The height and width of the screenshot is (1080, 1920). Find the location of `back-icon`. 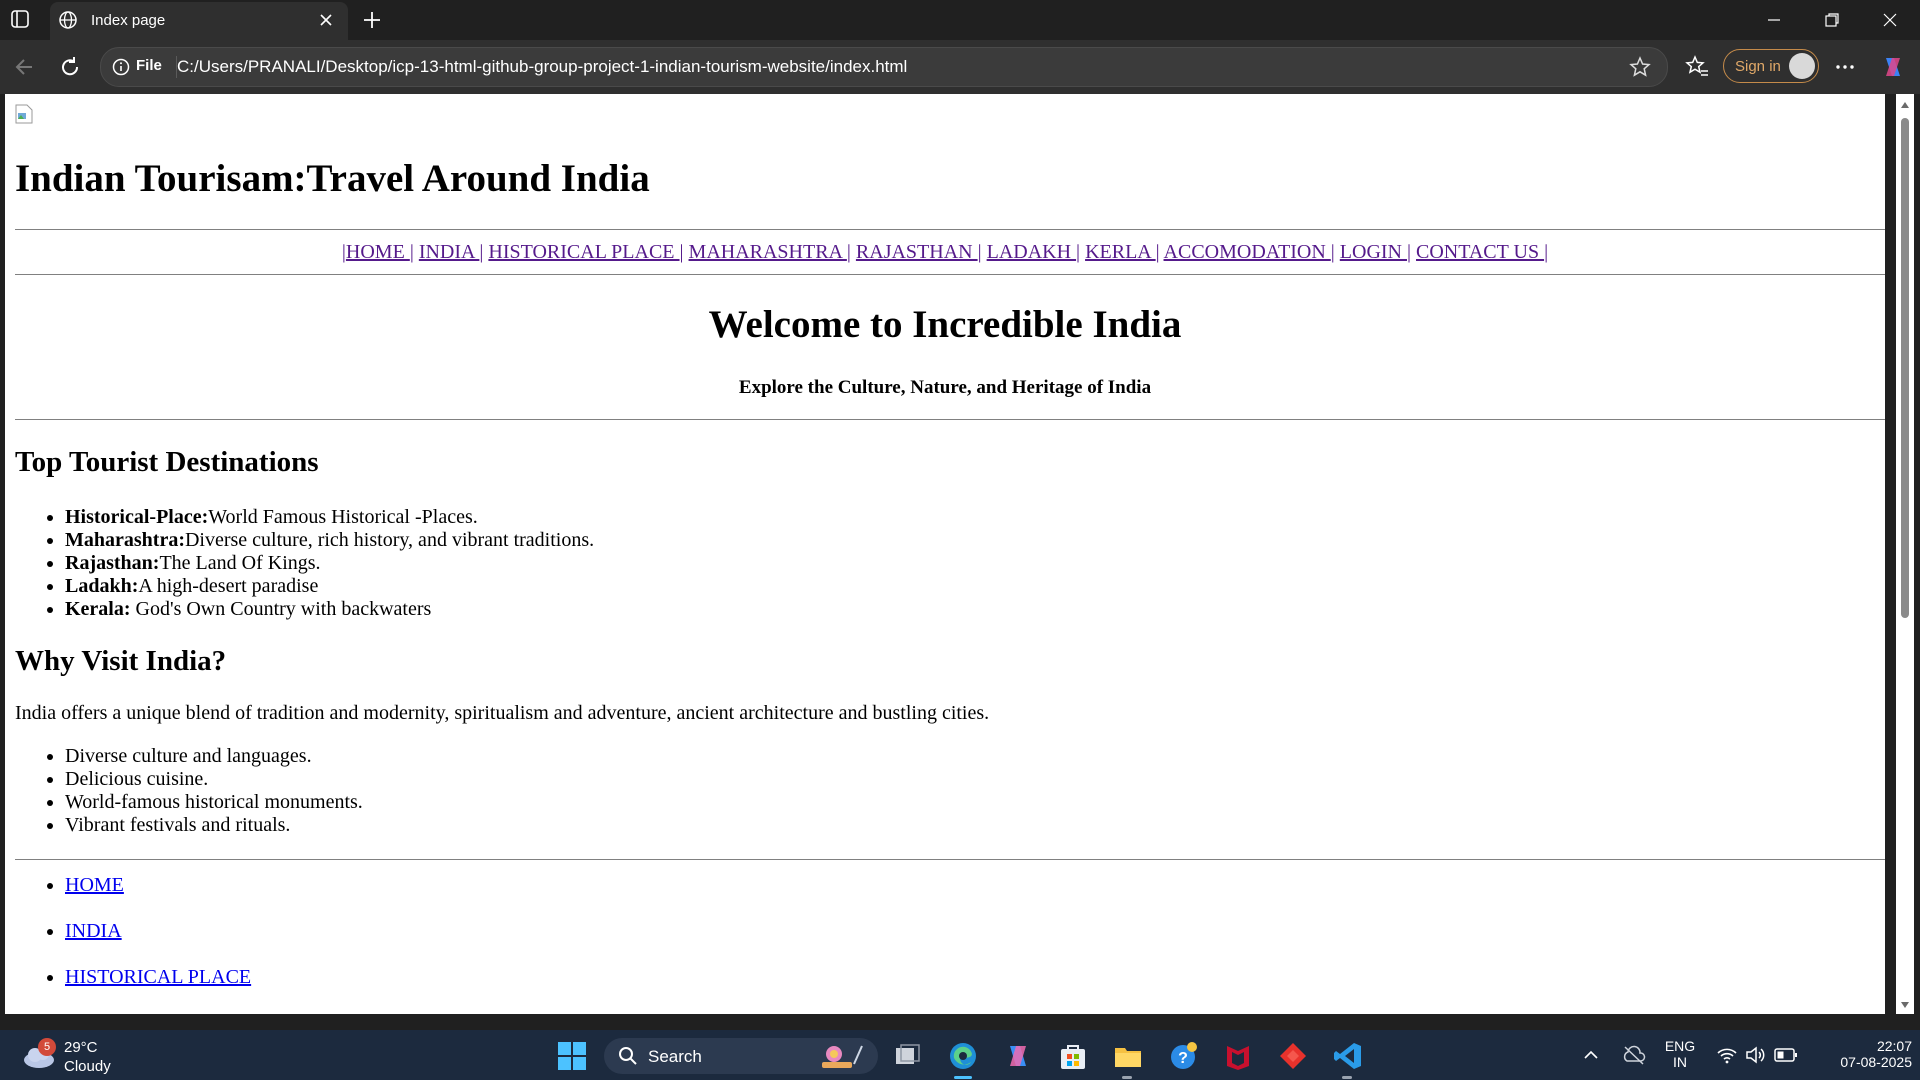

back-icon is located at coordinates (25, 67).